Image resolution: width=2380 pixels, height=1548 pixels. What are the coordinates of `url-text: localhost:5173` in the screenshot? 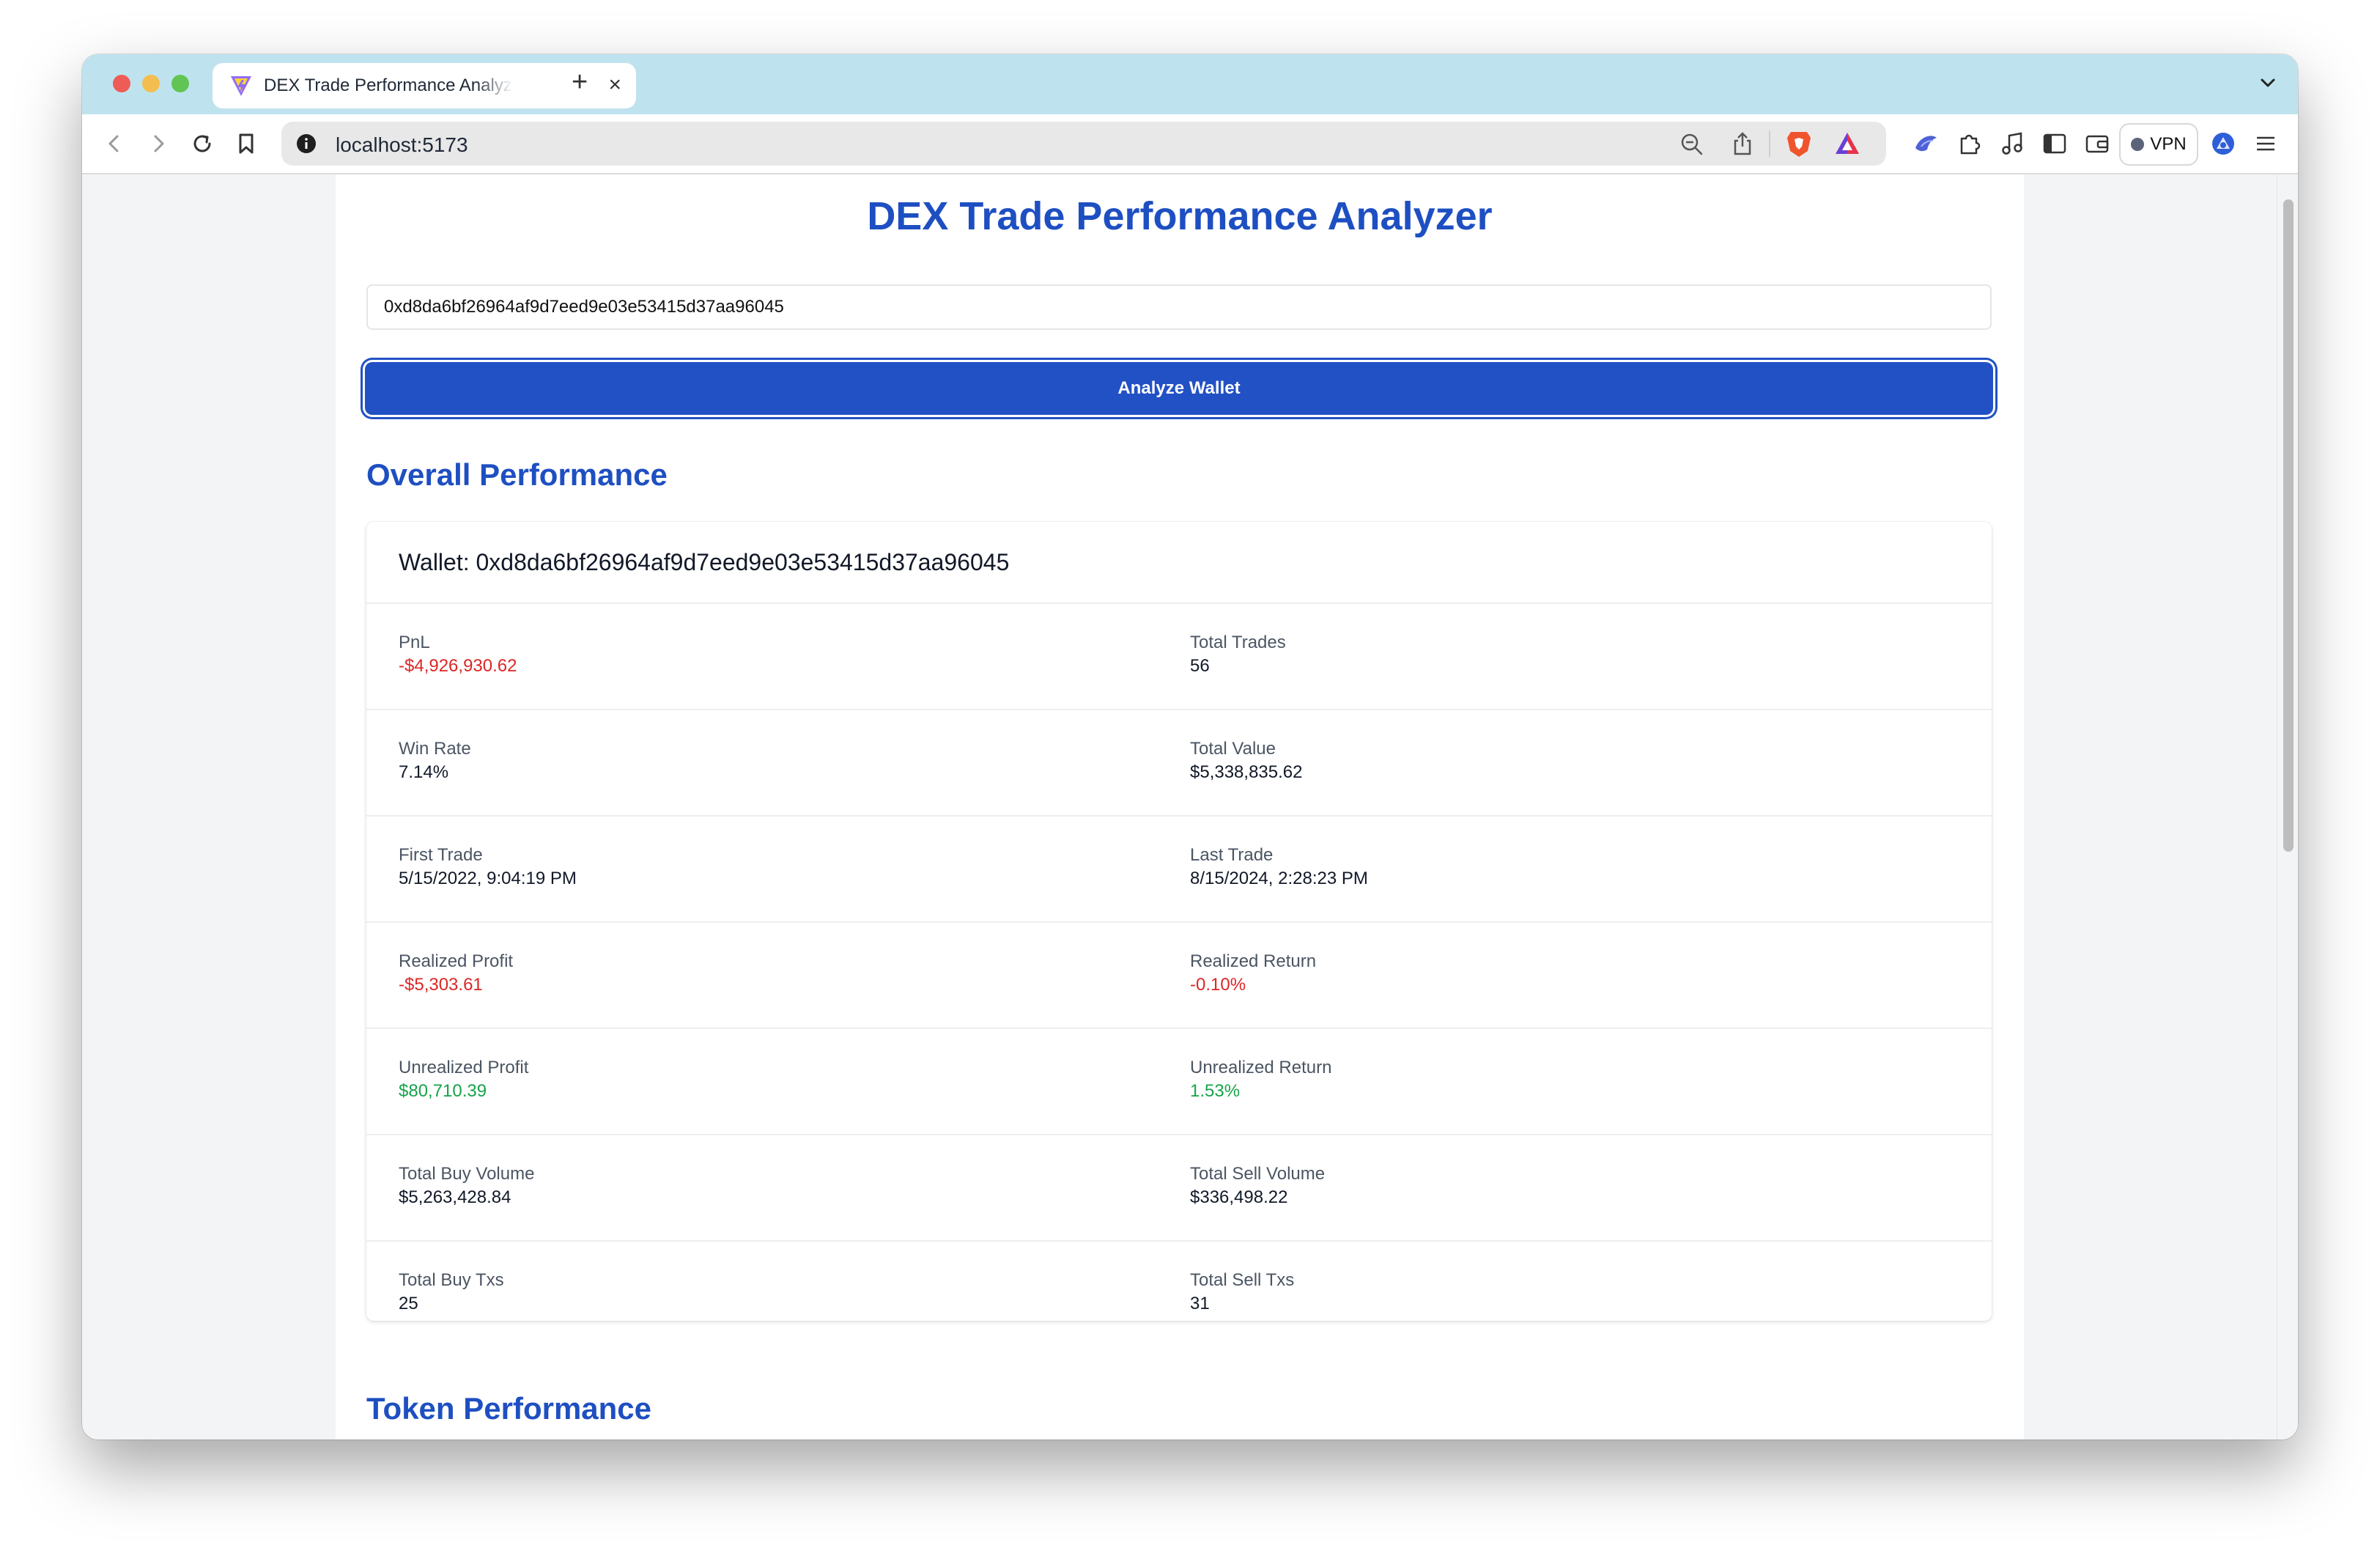 It's located at (402, 144).